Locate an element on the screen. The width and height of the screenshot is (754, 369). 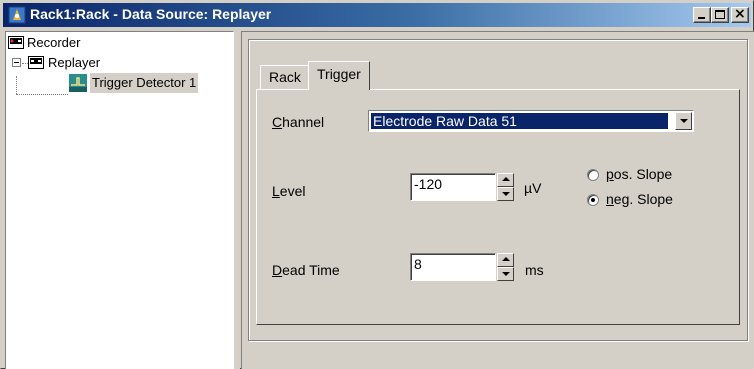
maximize-icon is located at coordinates (720, 14).